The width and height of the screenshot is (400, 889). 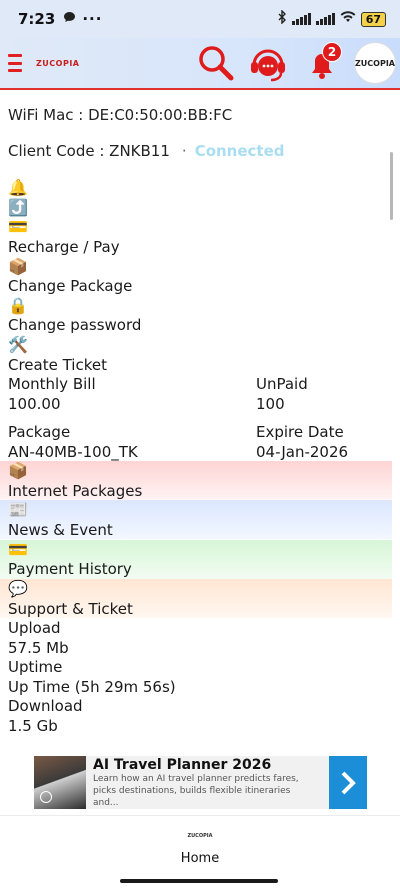 What do you see at coordinates (89, 151) in the screenshot?
I see `client-code: Client Code : ZNKB11` at bounding box center [89, 151].